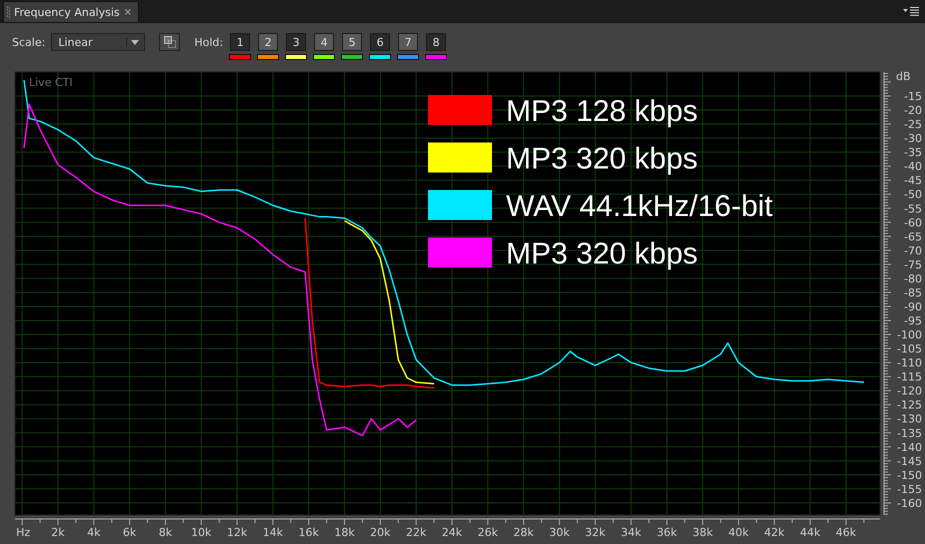  What do you see at coordinates (913, 195) in the screenshot?
I see `axis-label: -50` at bounding box center [913, 195].